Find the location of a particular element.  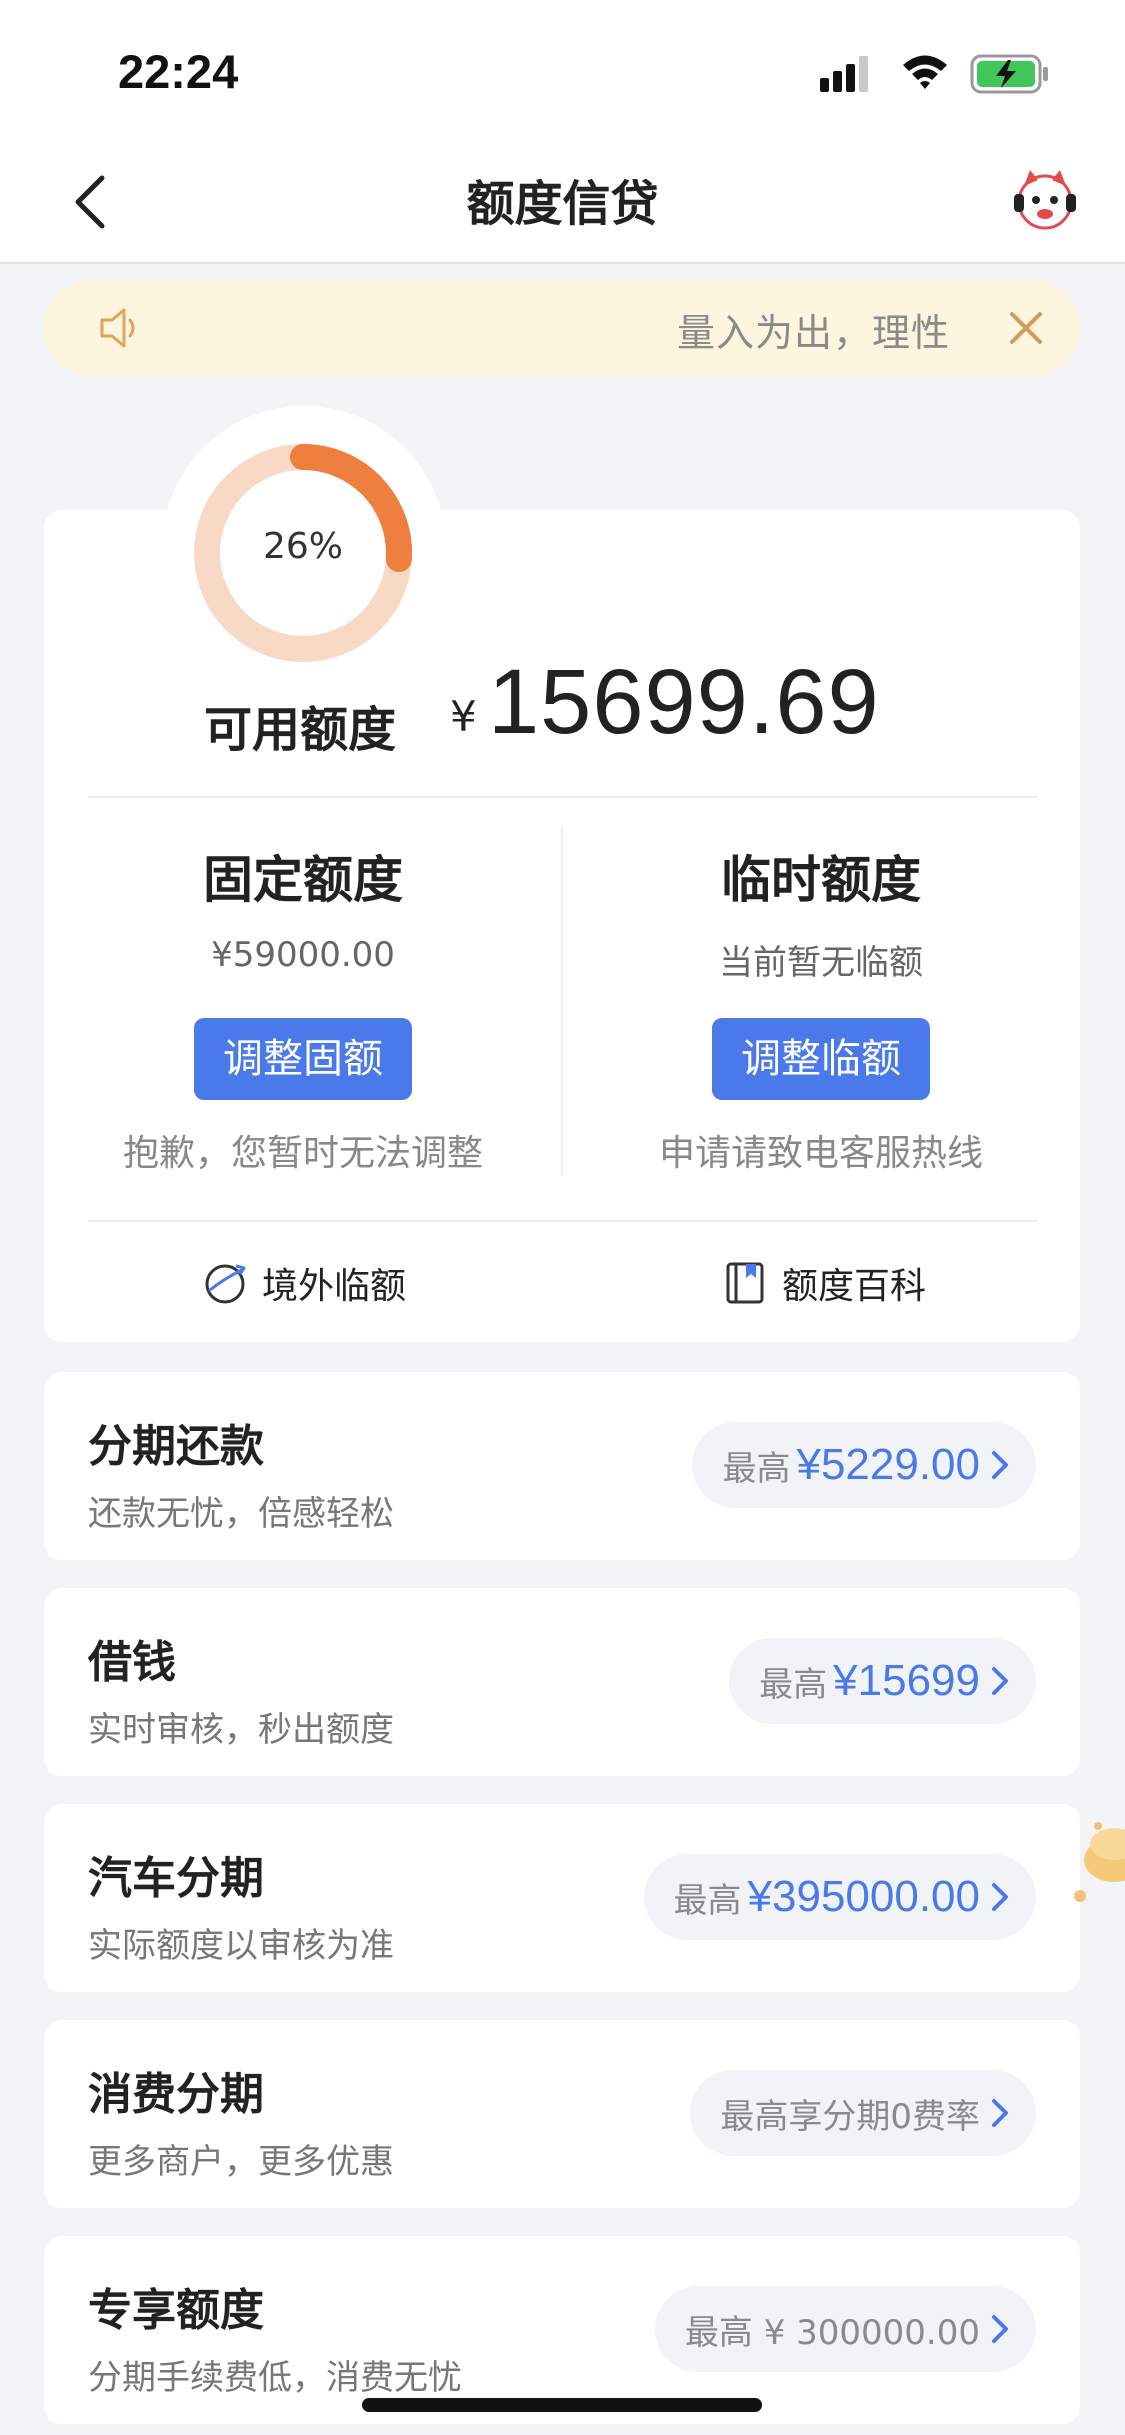

product-title: 消费分期 is located at coordinates (176, 2094).